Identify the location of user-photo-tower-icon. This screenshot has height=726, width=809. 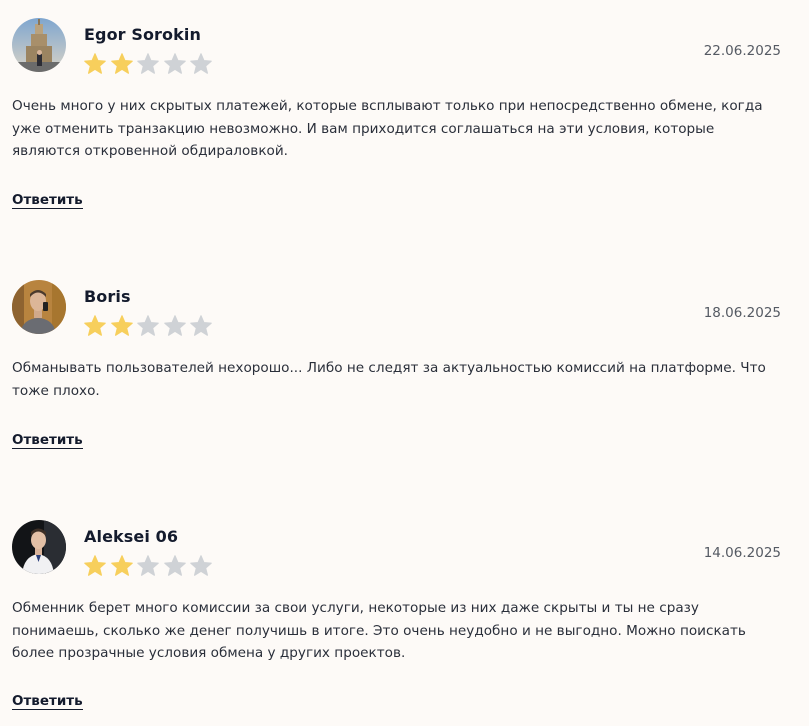
(39, 45).